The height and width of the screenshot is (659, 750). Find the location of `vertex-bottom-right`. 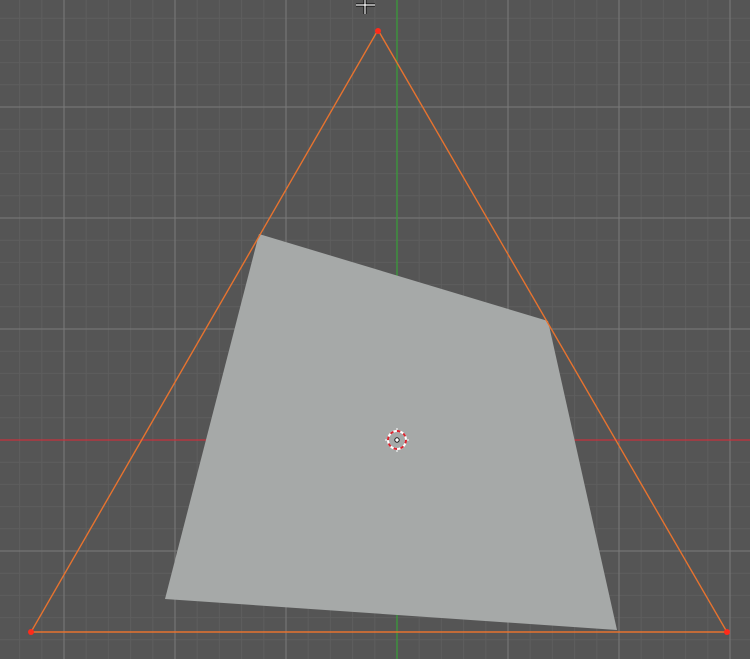

vertex-bottom-right is located at coordinates (727, 632).